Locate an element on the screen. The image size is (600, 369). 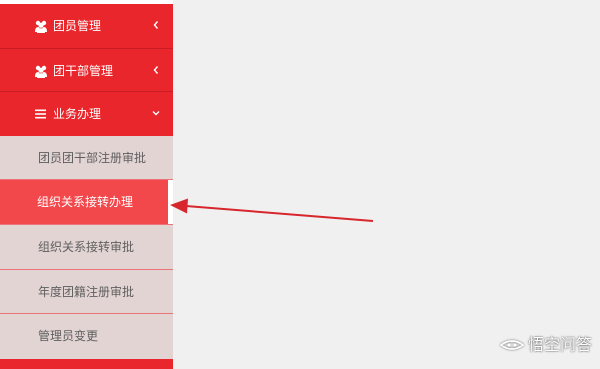
submenu-item-admin-change: 管理员变更 is located at coordinates (86, 336).